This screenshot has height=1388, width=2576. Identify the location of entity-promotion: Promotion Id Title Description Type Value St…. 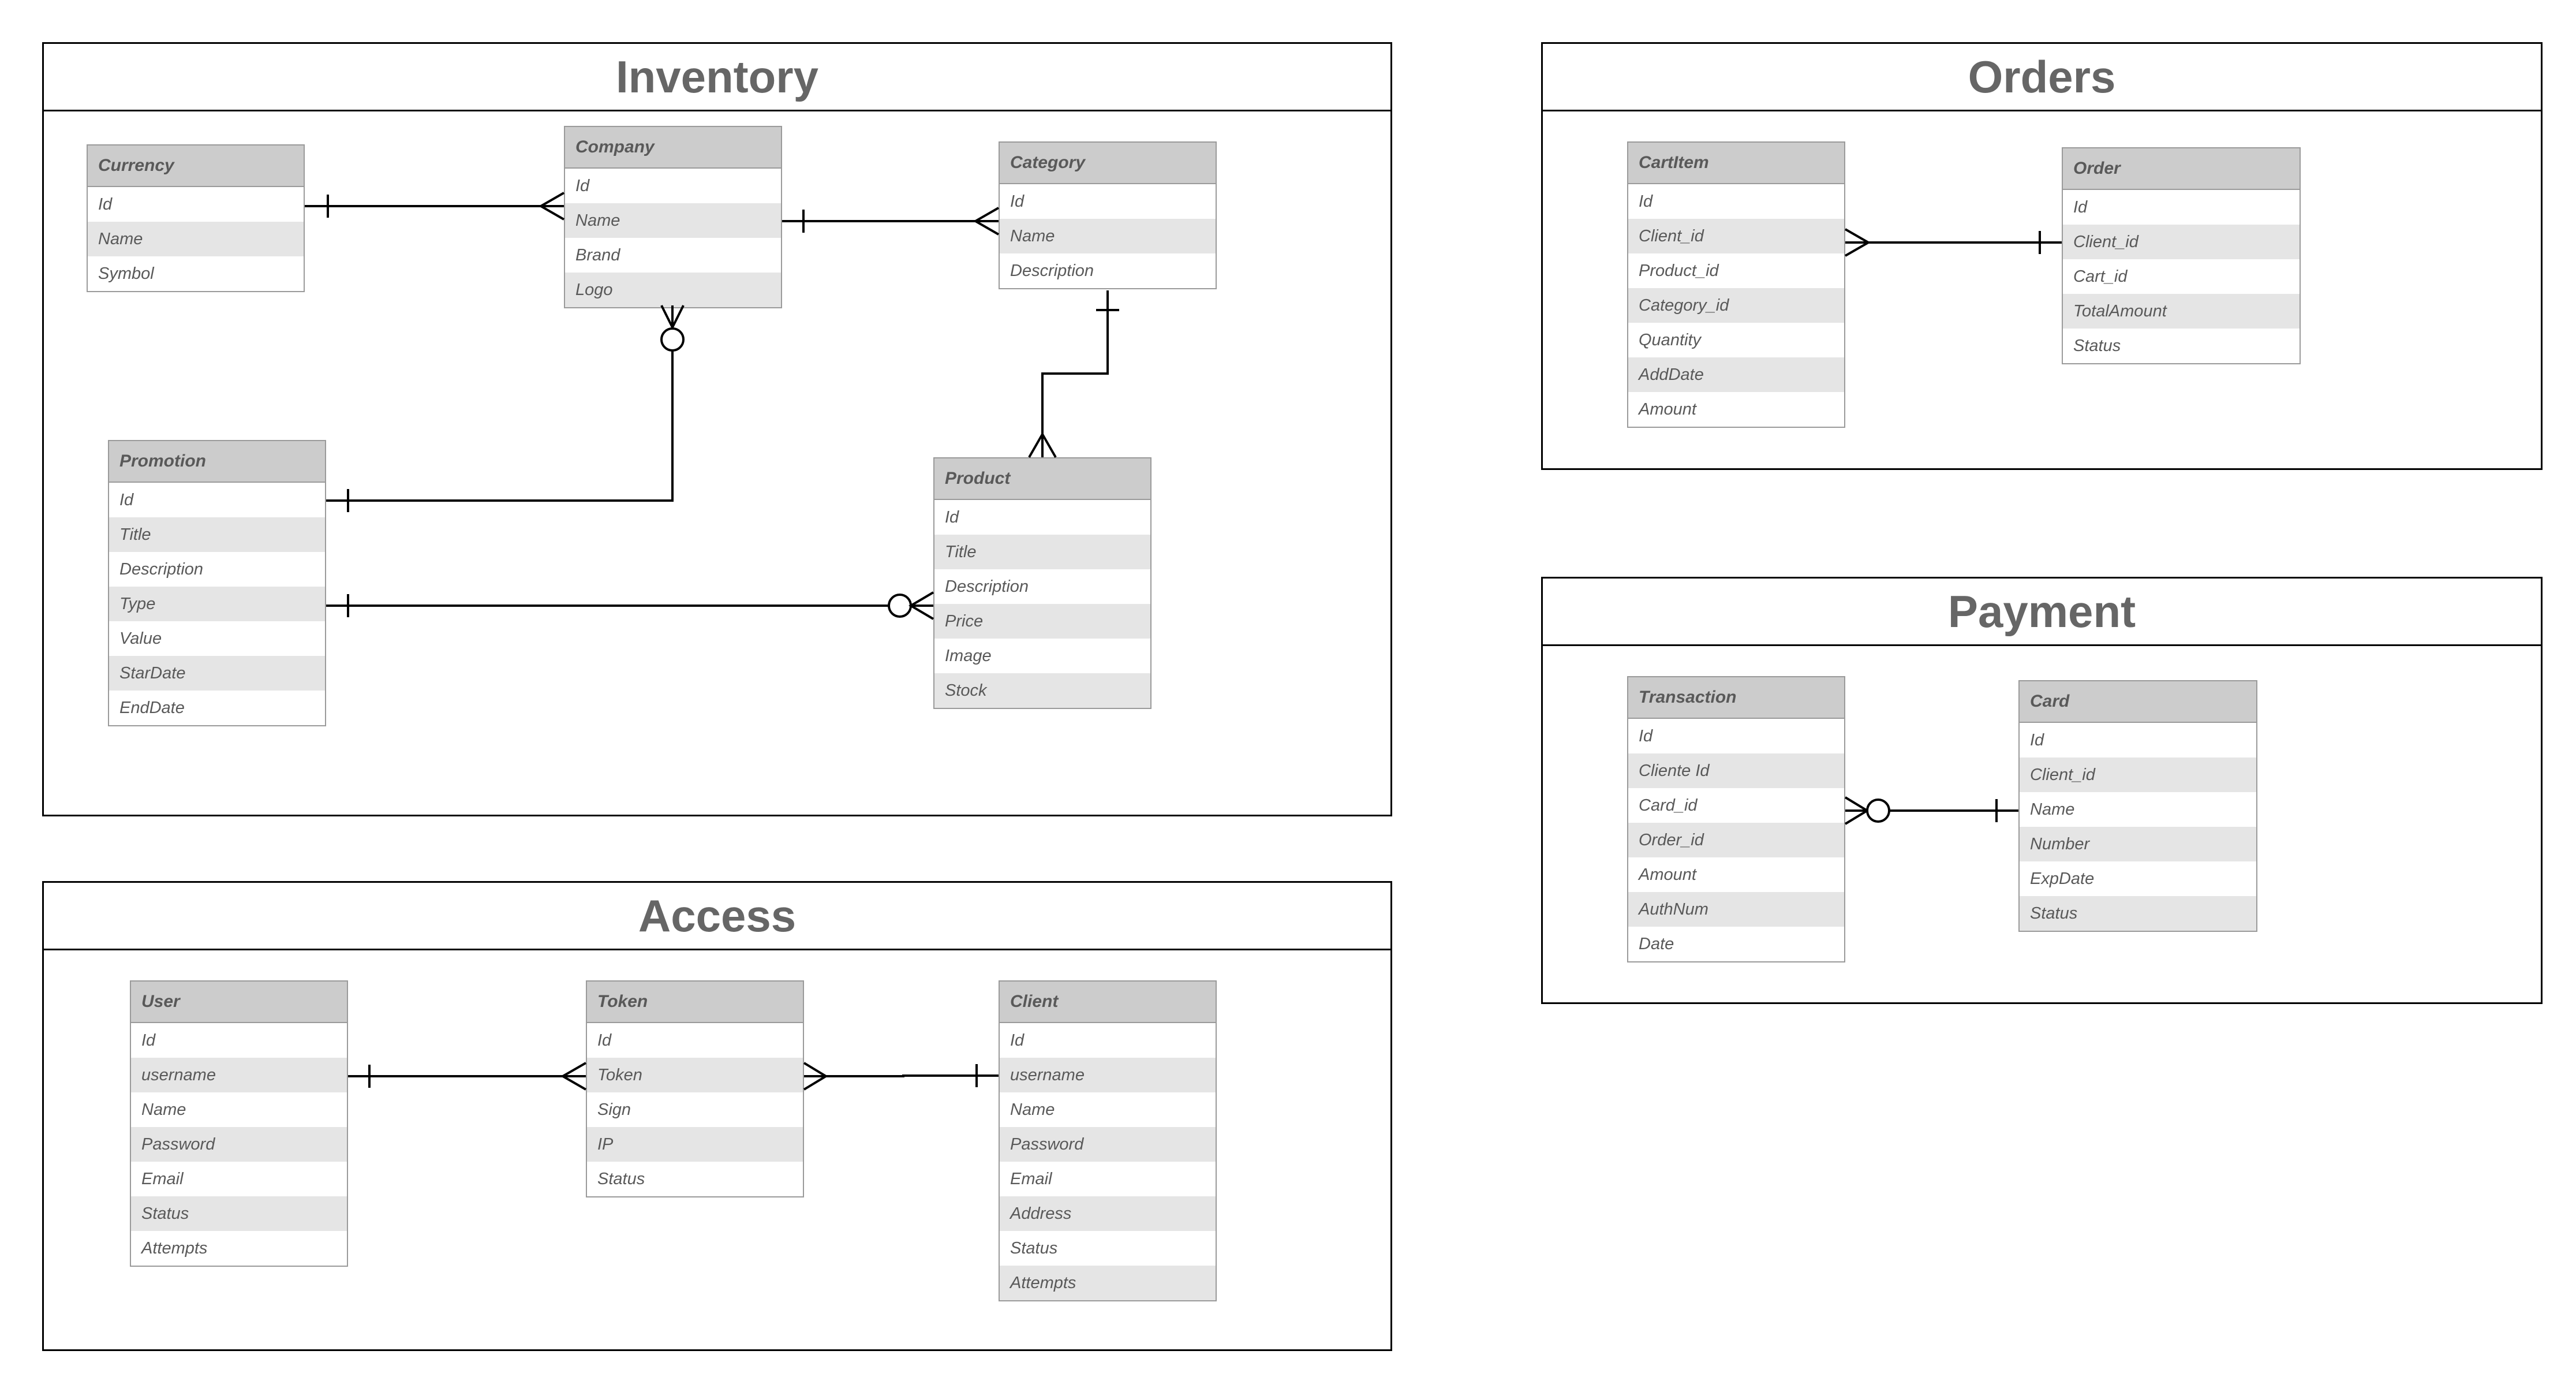
(217, 583).